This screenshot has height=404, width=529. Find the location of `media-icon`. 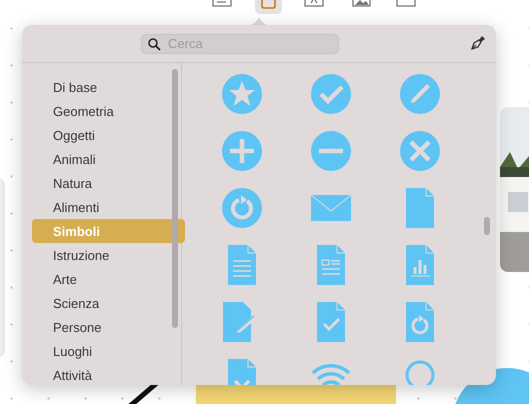

media-icon is located at coordinates (360, 4).